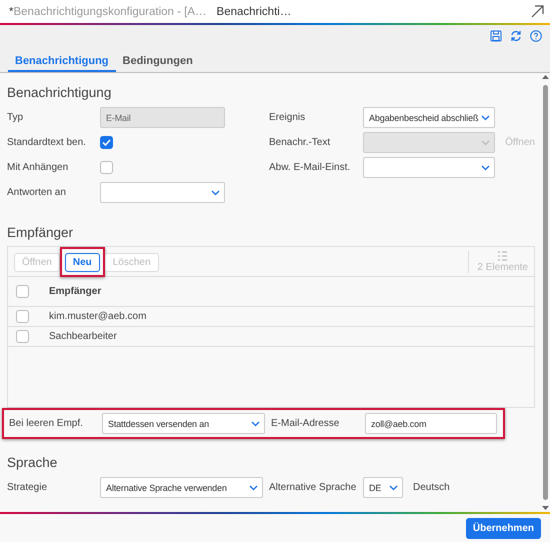 This screenshot has width=550, height=542. Describe the element at coordinates (310, 167) in the screenshot. I see `field-label: Abw. E-Mail-Einst.` at that location.